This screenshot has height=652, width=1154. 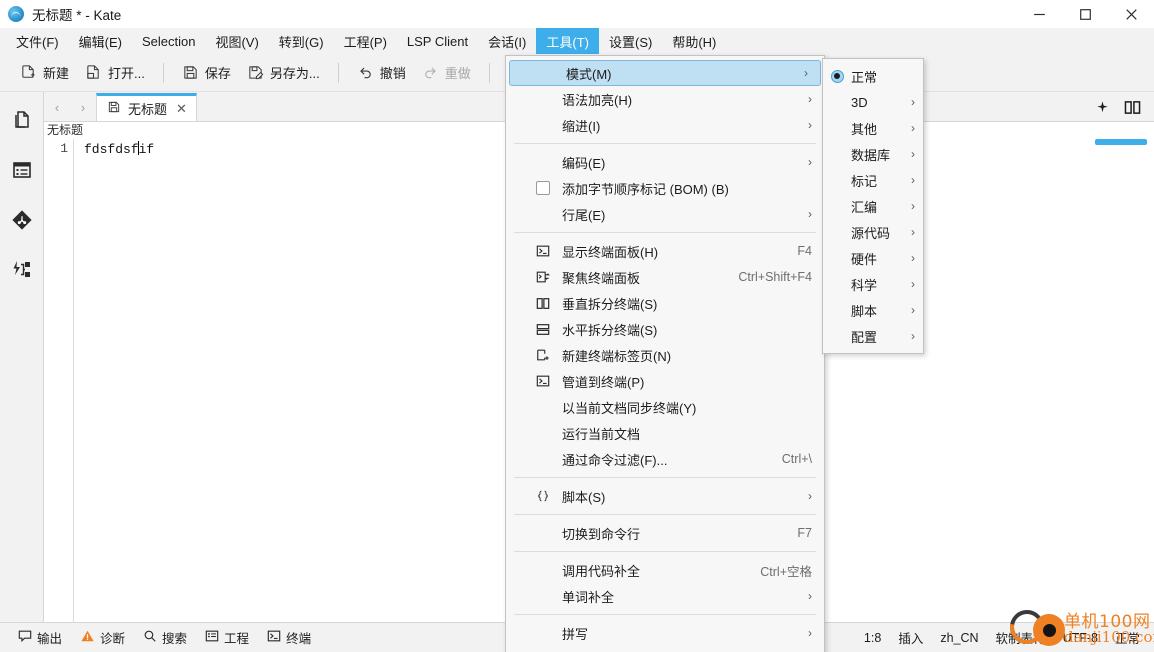 What do you see at coordinates (40, 637) in the screenshot?
I see `bottom-item-output: 输出` at bounding box center [40, 637].